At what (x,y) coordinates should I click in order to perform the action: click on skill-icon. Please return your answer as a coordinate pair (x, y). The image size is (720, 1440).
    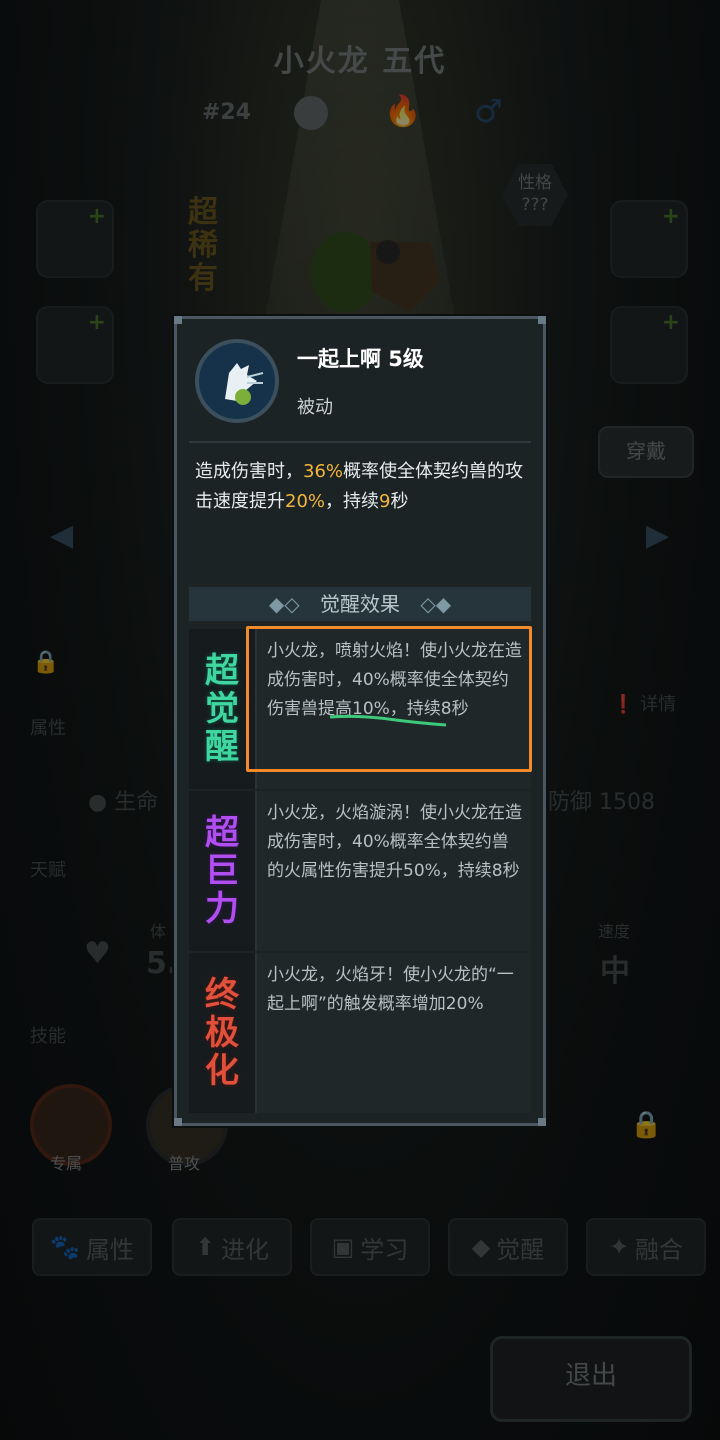
    Looking at the image, I should click on (237, 381).